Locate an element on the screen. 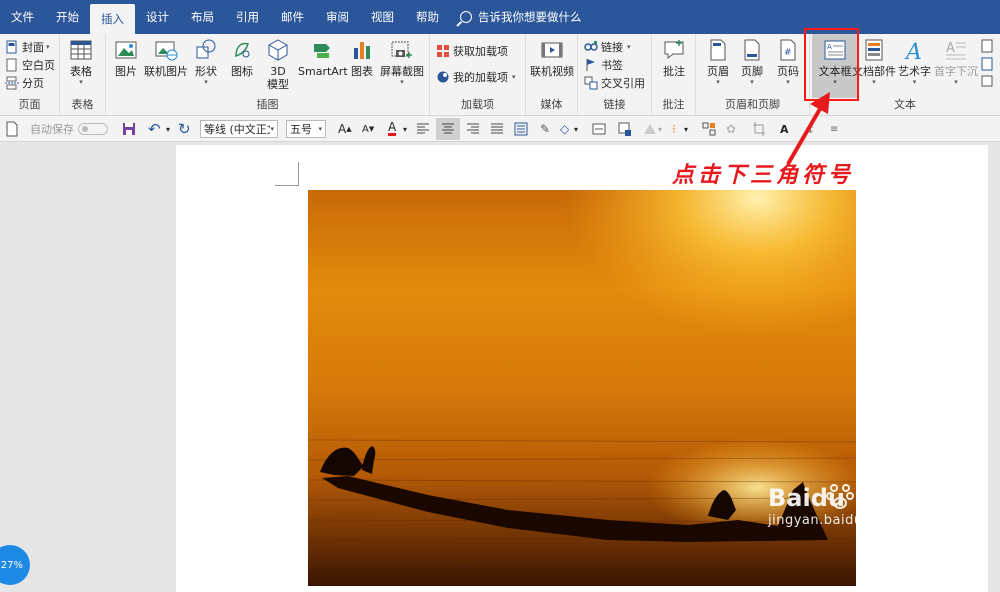  bullets-dropdown-icon: ▾ is located at coordinates (686, 129).